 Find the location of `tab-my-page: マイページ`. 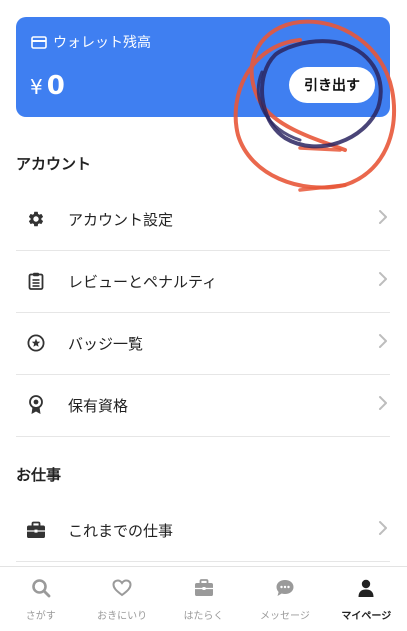

tab-my-page: マイページ is located at coordinates (366, 599).